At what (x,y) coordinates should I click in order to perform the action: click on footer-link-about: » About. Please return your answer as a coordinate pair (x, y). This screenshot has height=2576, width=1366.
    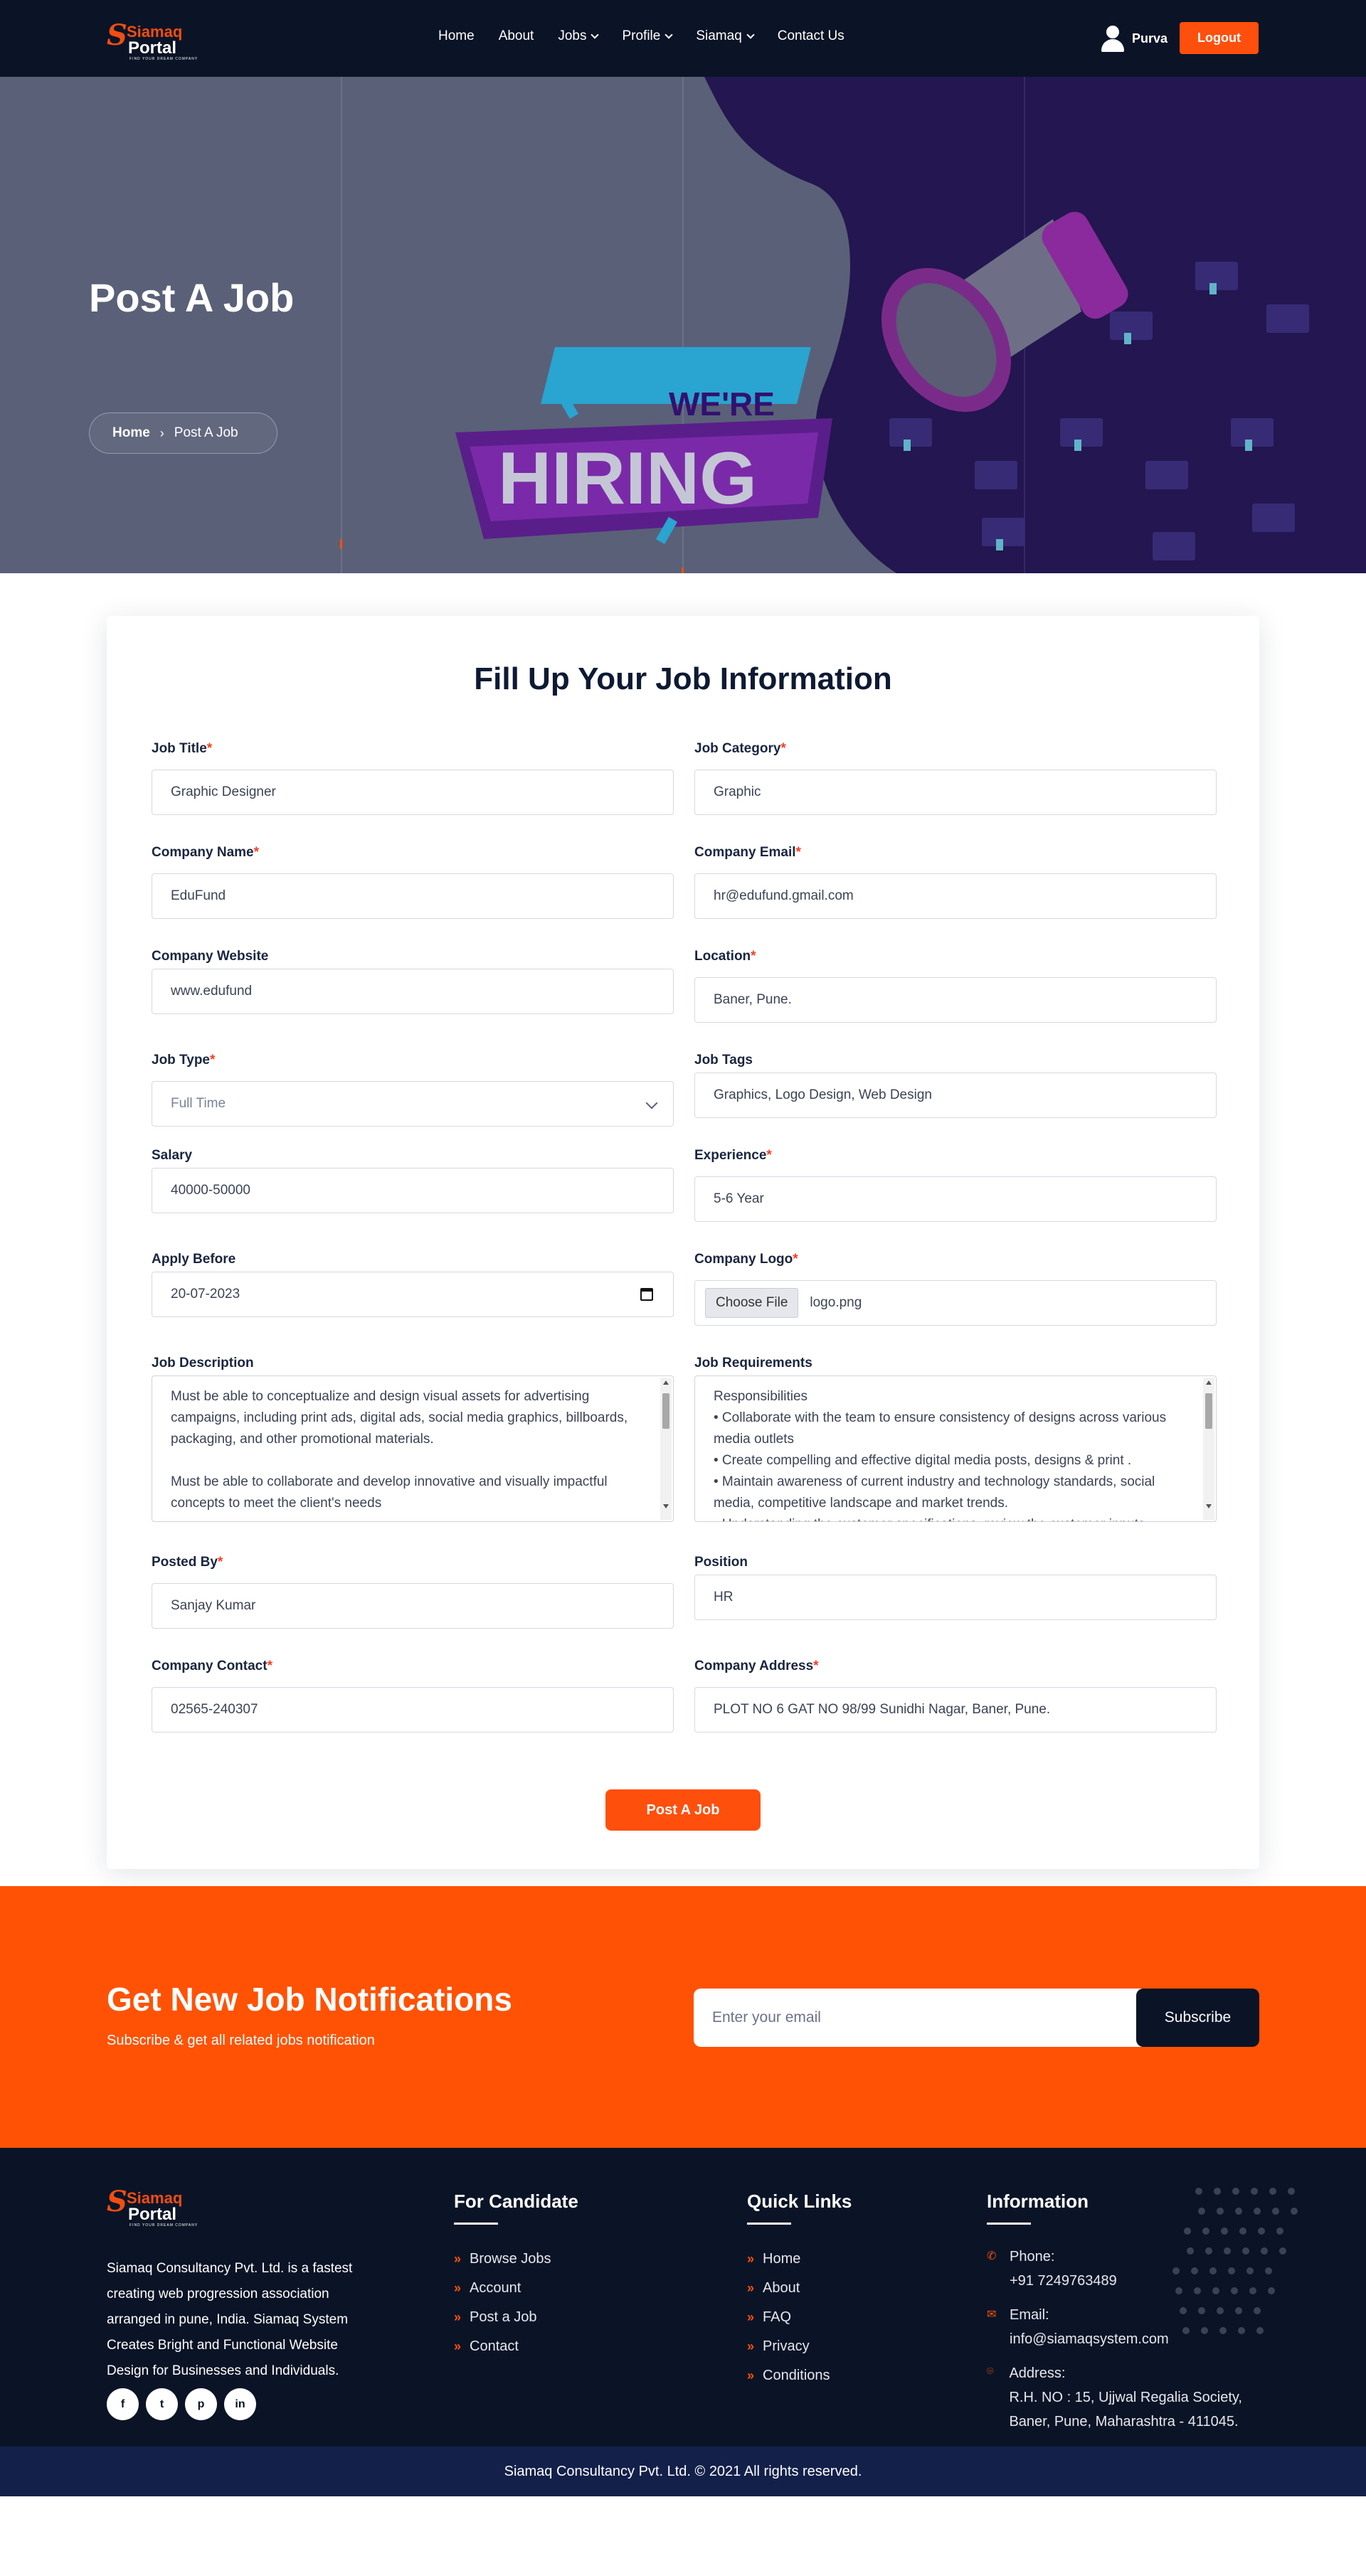
    Looking at the image, I should click on (799, 2288).